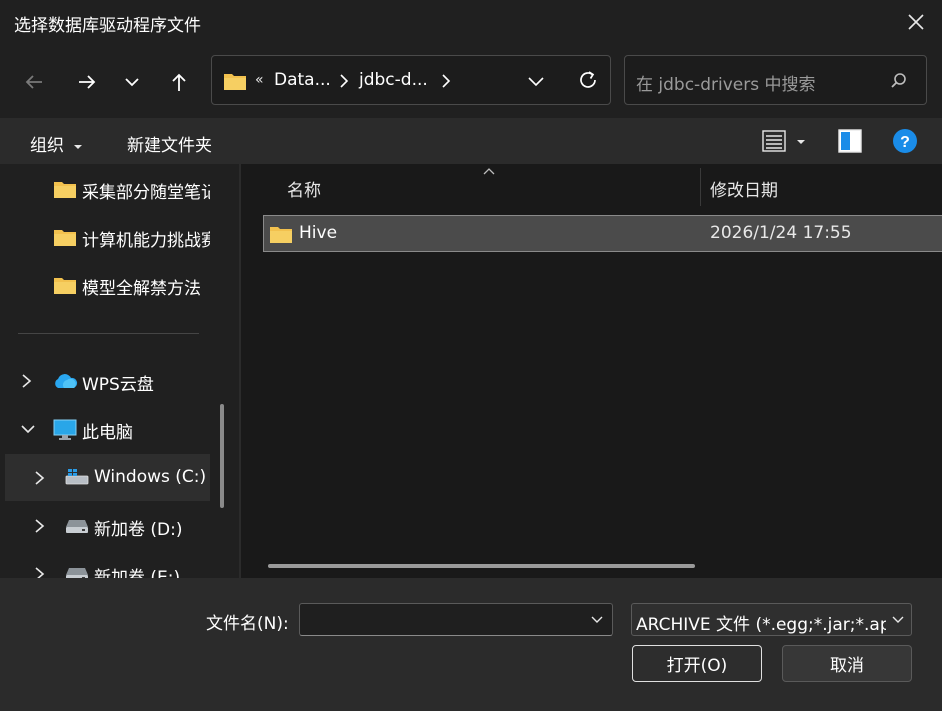 Image resolution: width=942 pixels, height=711 pixels. What do you see at coordinates (107, 26) in the screenshot?
I see `window-title: 选择数据库驱动程序文件` at bounding box center [107, 26].